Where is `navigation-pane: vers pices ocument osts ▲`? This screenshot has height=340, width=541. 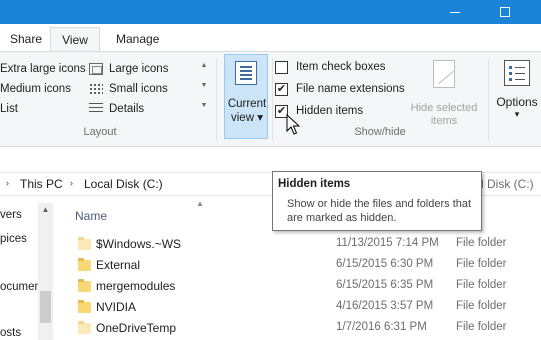 navigation-pane: vers pices ocument osts ▲ is located at coordinates (28, 268).